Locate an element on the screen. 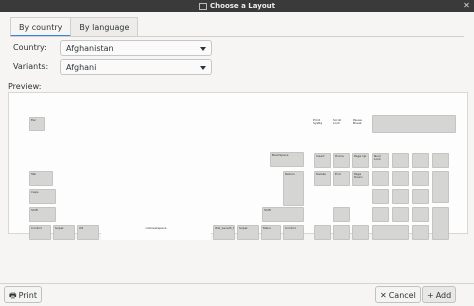 The height and width of the screenshot is (306, 474). key-menu: Menu is located at coordinates (271, 232).